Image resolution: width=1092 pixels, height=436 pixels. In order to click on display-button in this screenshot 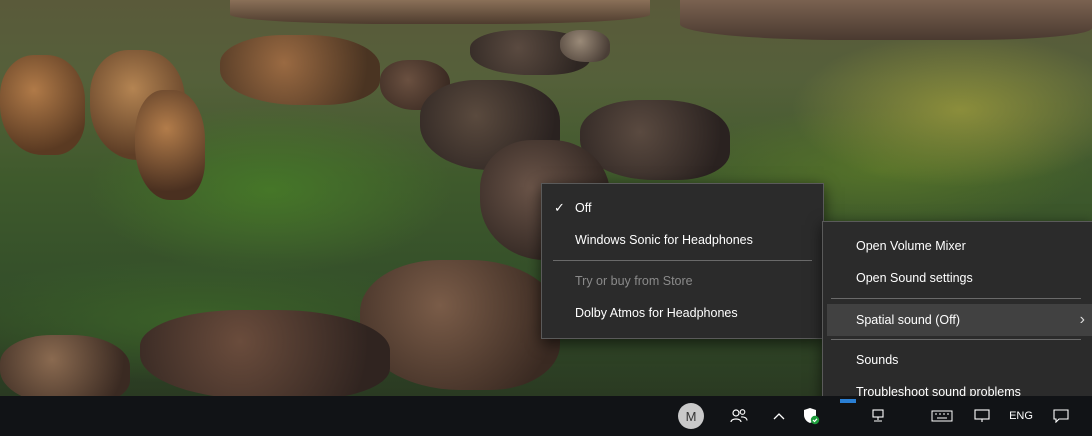, I will do `click(982, 416)`.